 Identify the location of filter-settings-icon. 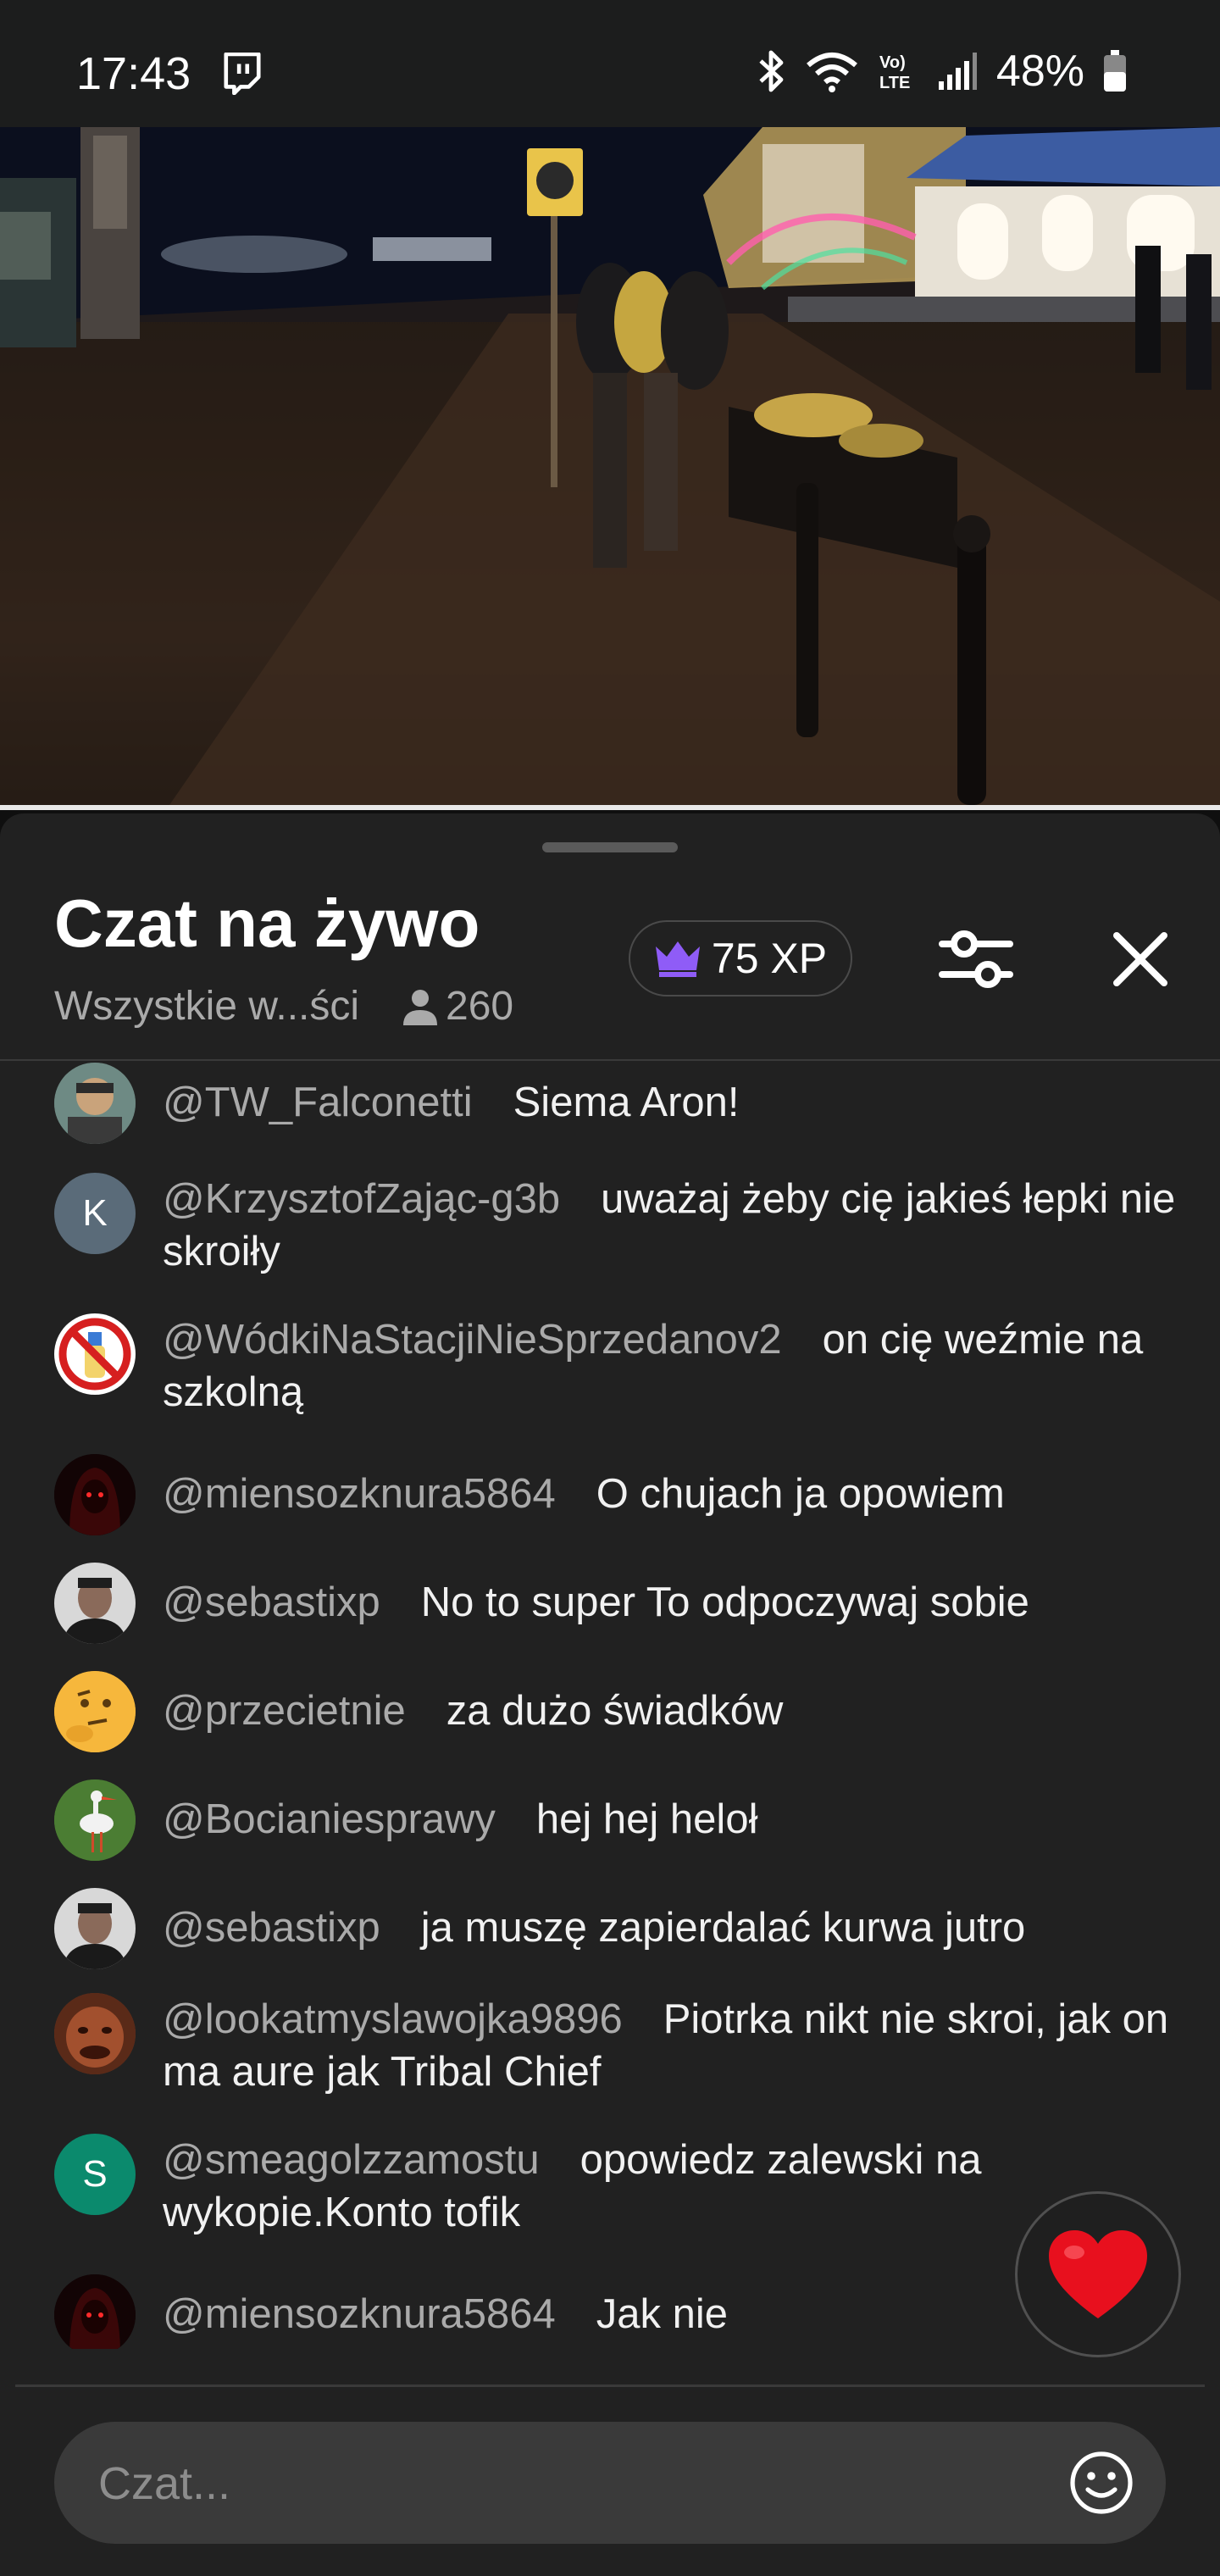
(976, 959).